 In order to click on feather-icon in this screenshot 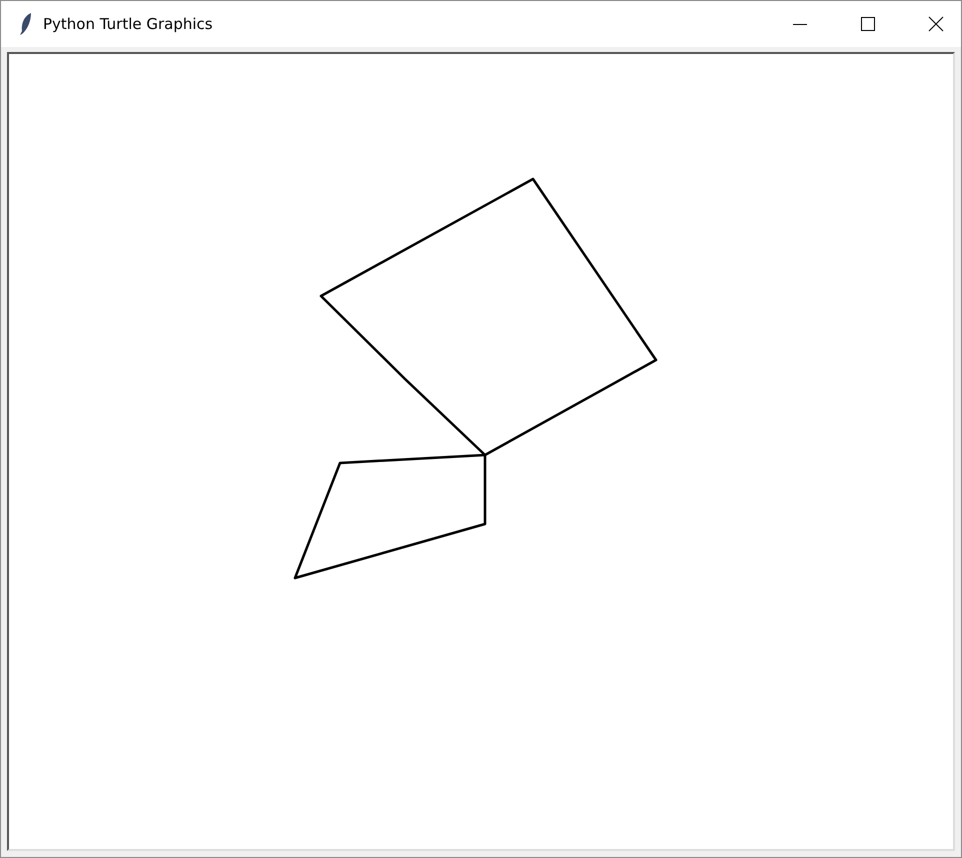, I will do `click(26, 24)`.